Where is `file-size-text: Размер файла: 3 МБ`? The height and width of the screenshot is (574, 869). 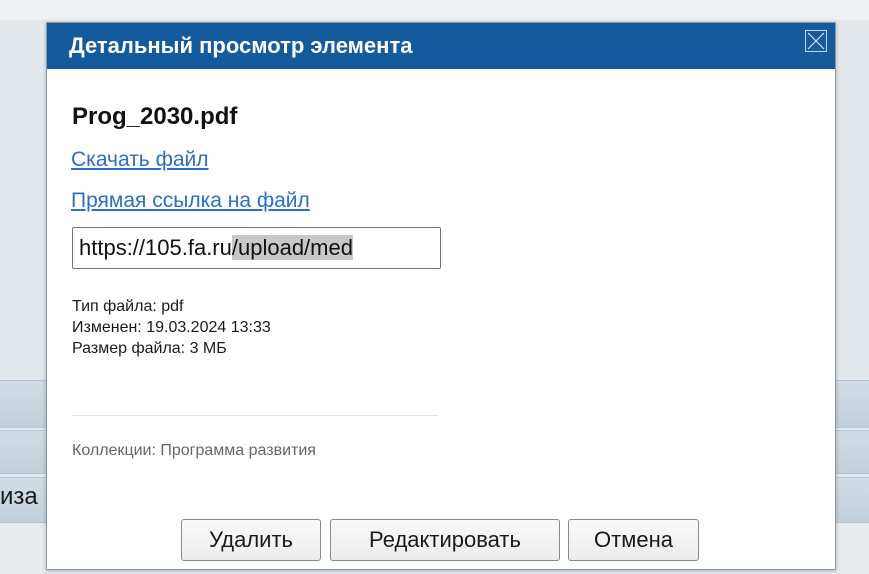 file-size-text: Размер файла: 3 МБ is located at coordinates (149, 348).